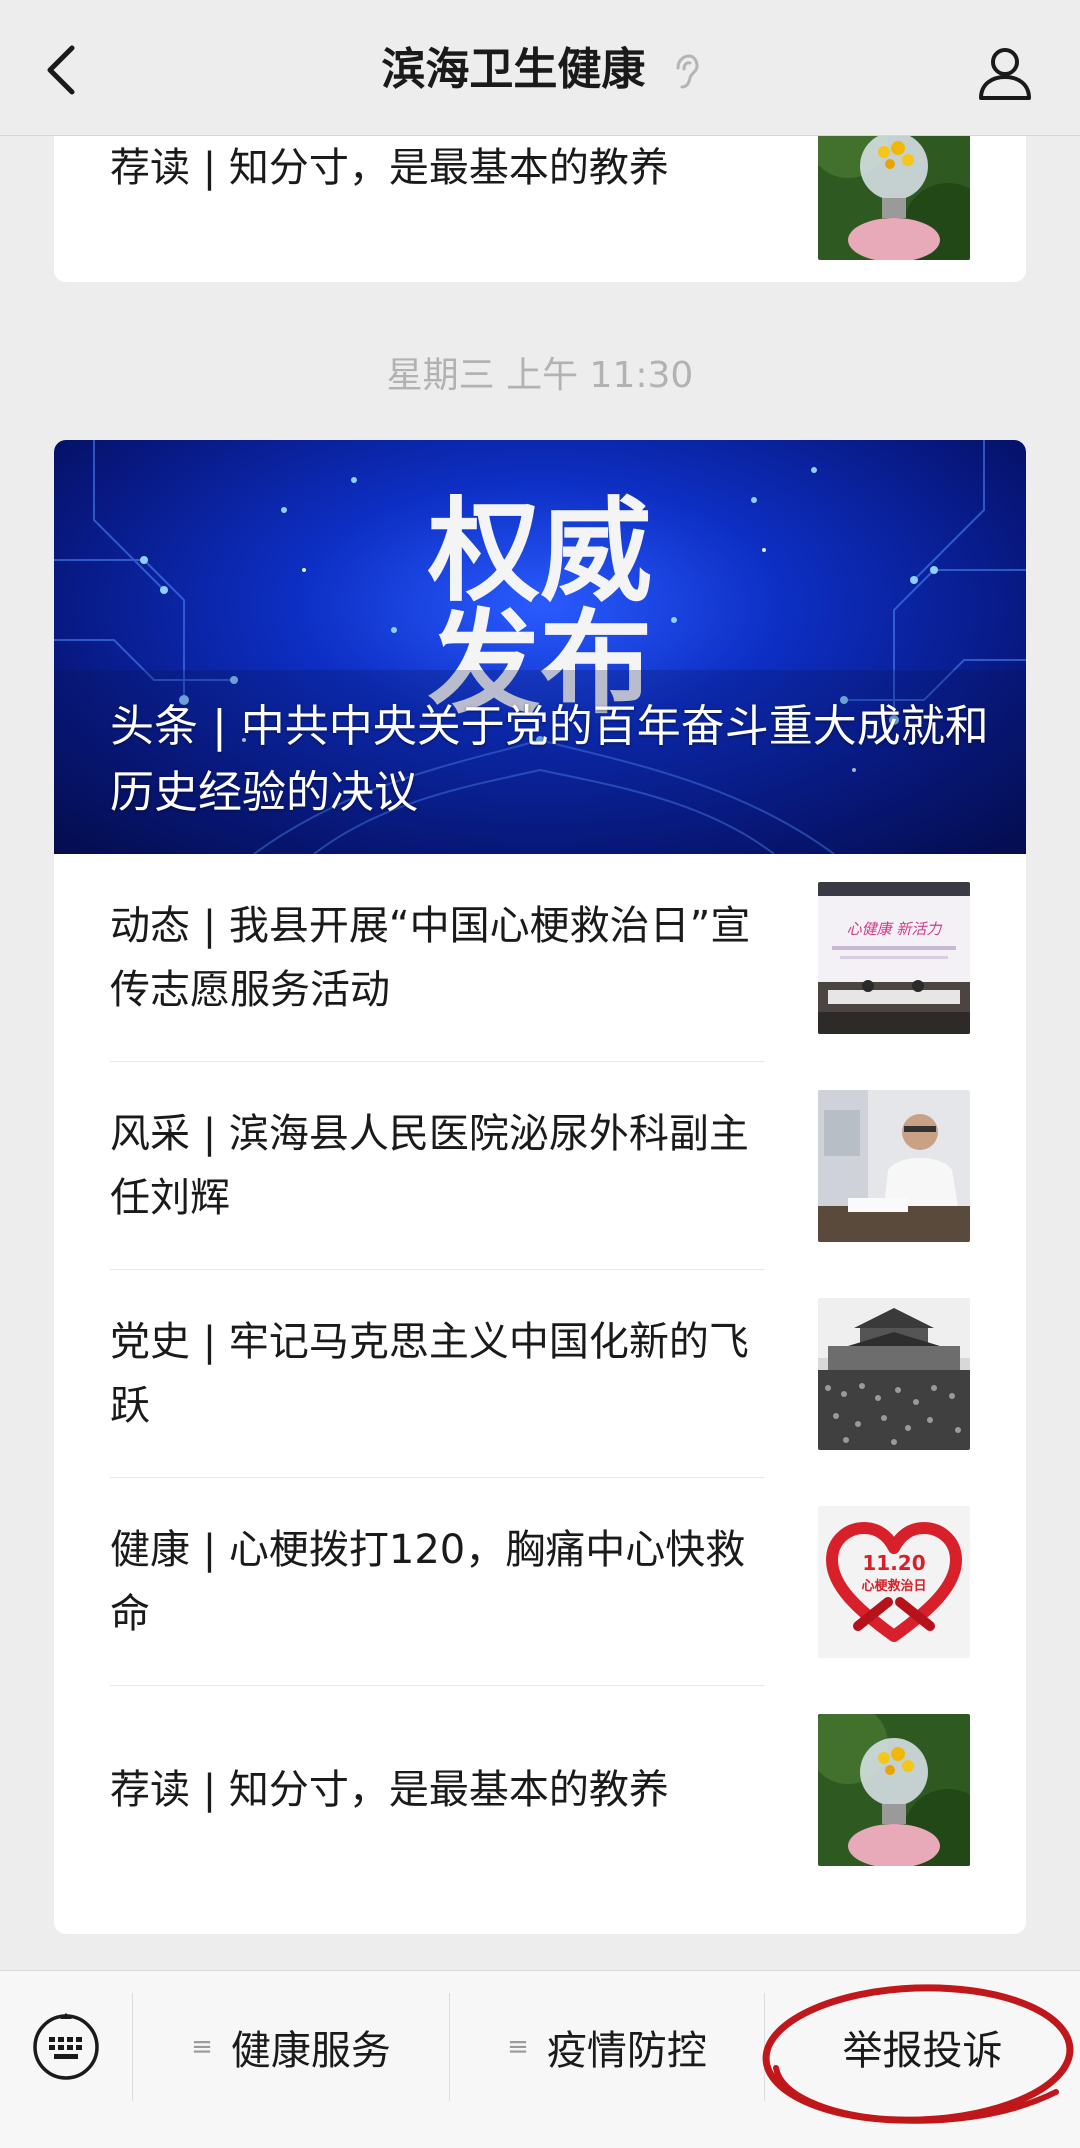  I want to click on menu-label: 疫情防控, so click(626, 2051).